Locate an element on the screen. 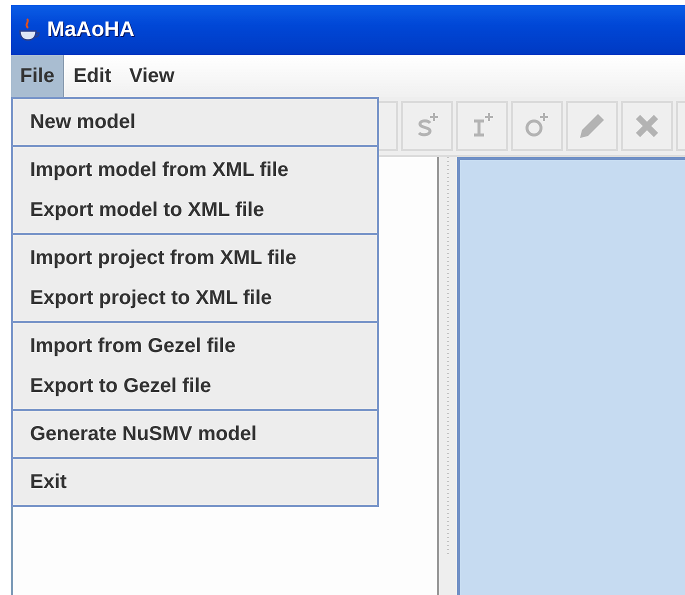  splitter is located at coordinates (448, 376).